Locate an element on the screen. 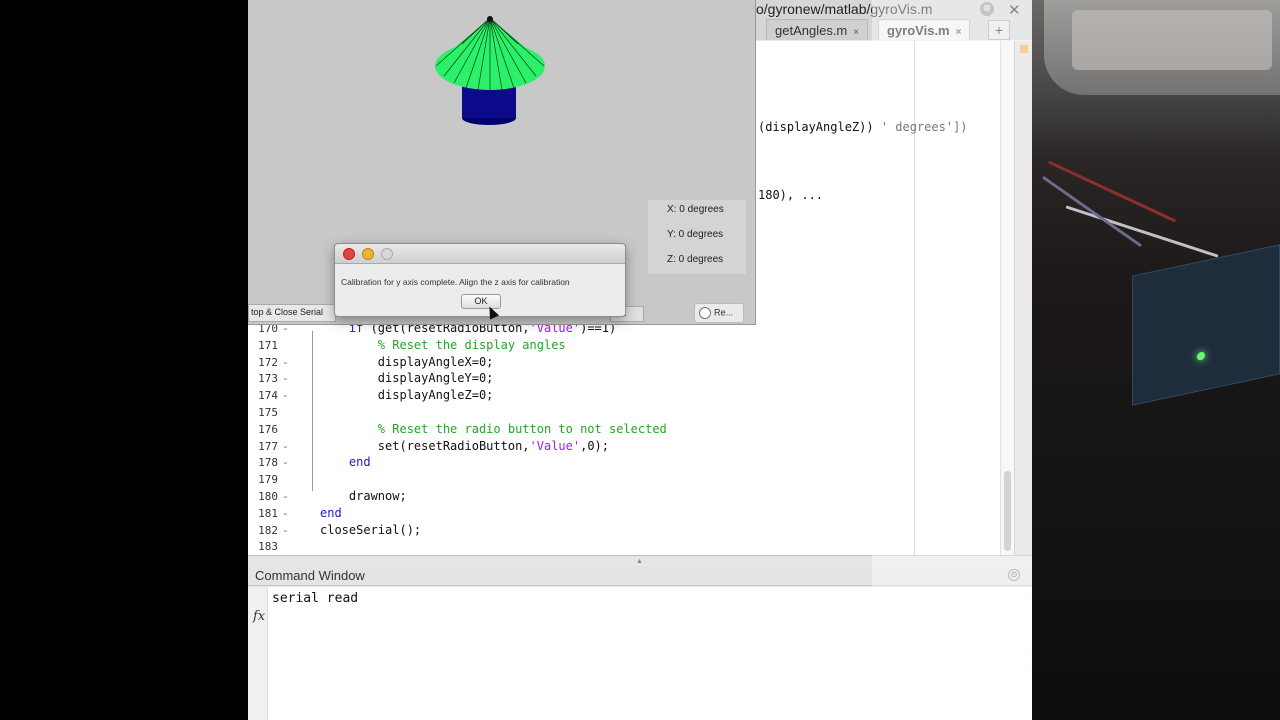 The image size is (1280, 720). tab-gyrovis: gyroVis.m × is located at coordinates (924, 29).